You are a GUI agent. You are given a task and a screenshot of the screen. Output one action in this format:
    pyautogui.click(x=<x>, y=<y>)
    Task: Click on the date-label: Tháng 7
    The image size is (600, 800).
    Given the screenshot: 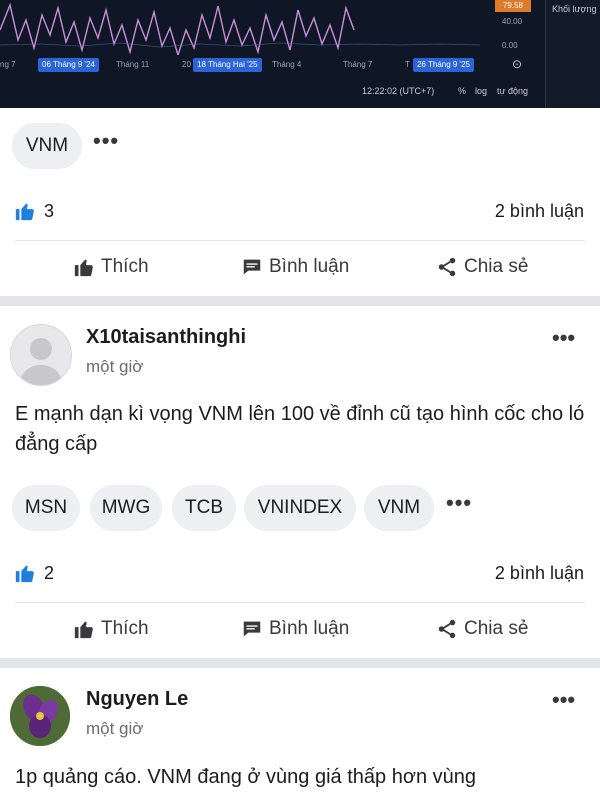 What is the action you would take?
    pyautogui.click(x=358, y=64)
    